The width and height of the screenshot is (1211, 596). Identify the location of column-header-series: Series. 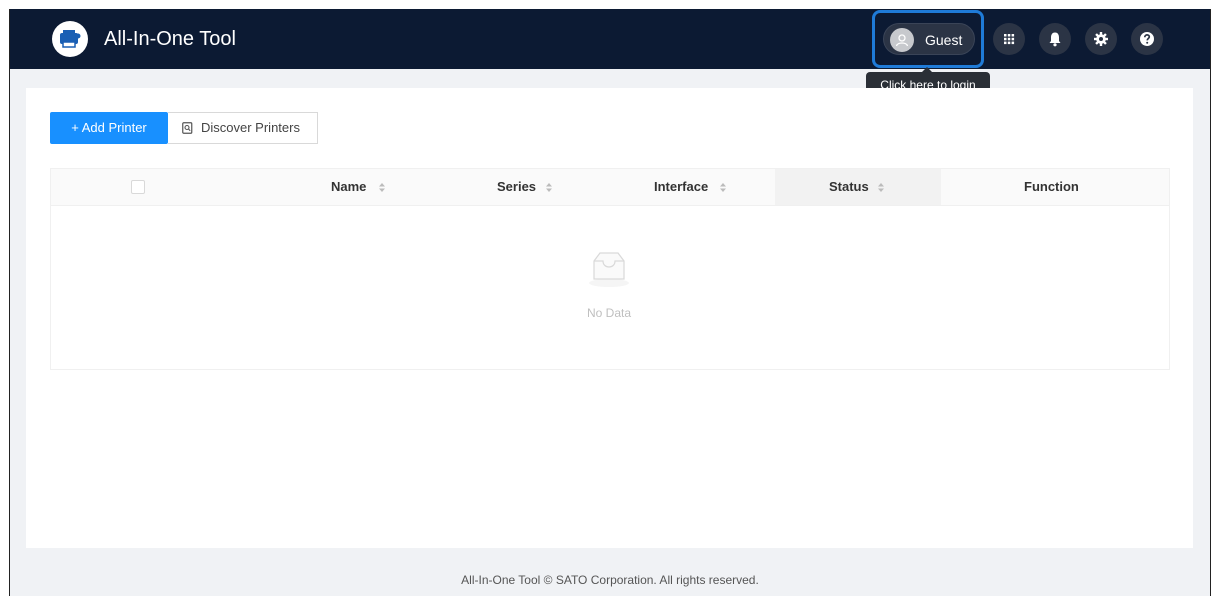
(516, 187).